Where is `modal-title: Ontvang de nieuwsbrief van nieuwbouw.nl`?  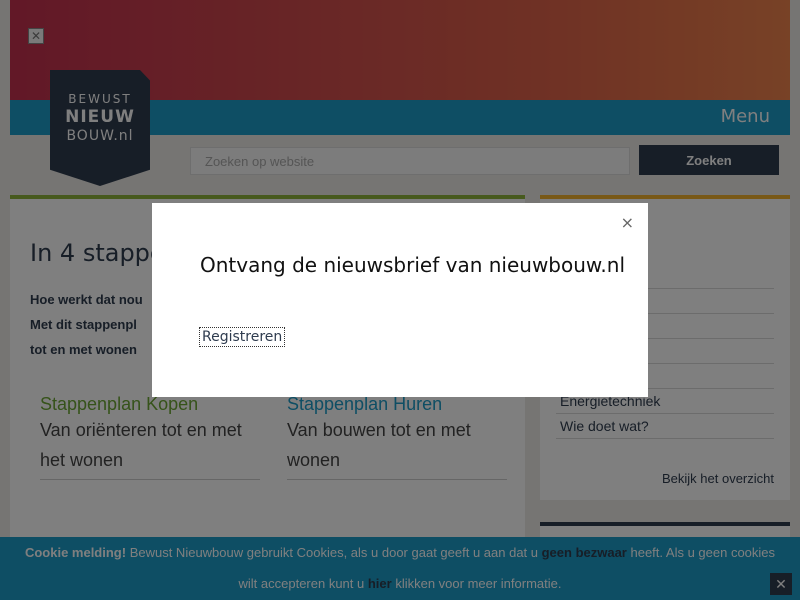 modal-title: Ontvang de nieuwsbrief van nieuwbouw.nl is located at coordinates (413, 265).